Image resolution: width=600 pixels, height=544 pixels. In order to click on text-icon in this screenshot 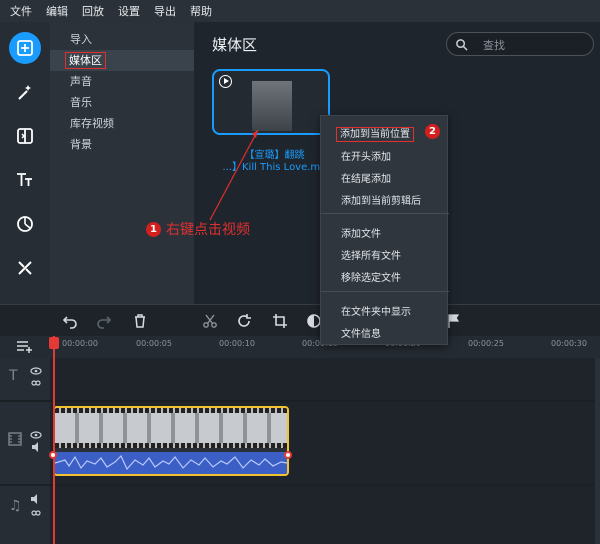, I will do `click(24, 179)`.